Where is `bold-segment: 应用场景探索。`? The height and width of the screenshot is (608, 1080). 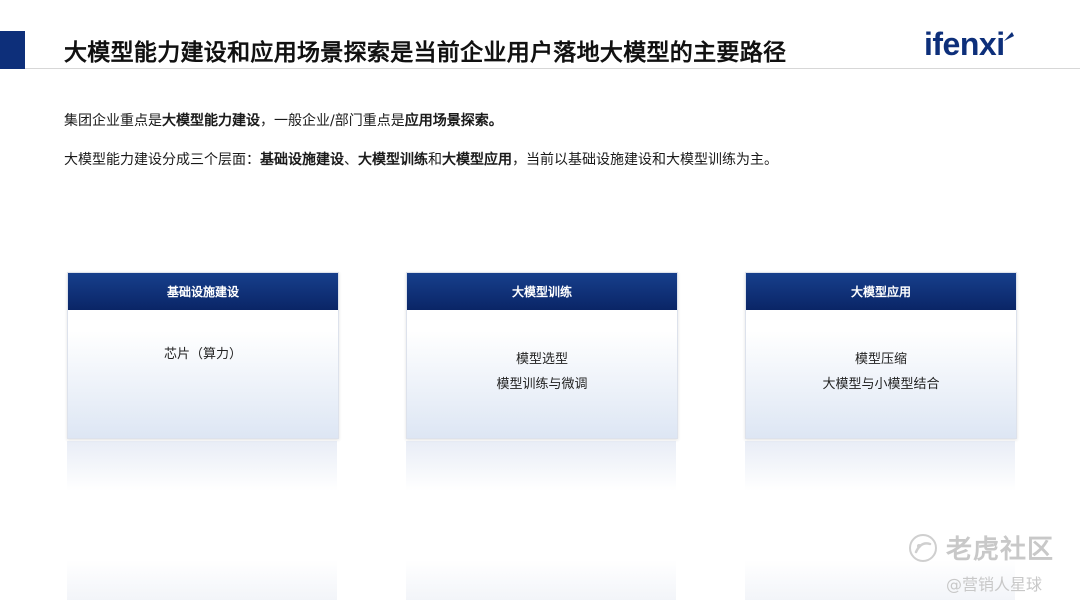 bold-segment: 应用场景探索。 is located at coordinates (453, 121).